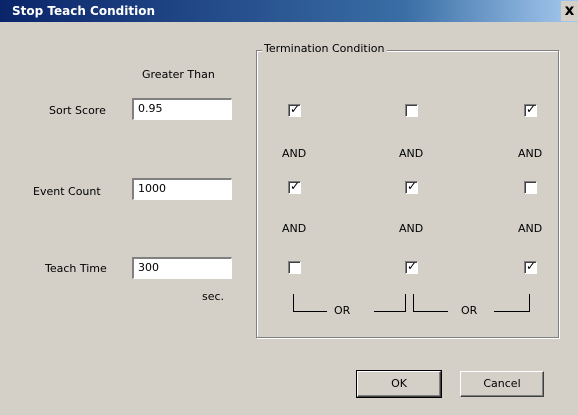 The image size is (578, 415). What do you see at coordinates (182, 109) in the screenshot?
I see `sort-score-input: 0.95` at bounding box center [182, 109].